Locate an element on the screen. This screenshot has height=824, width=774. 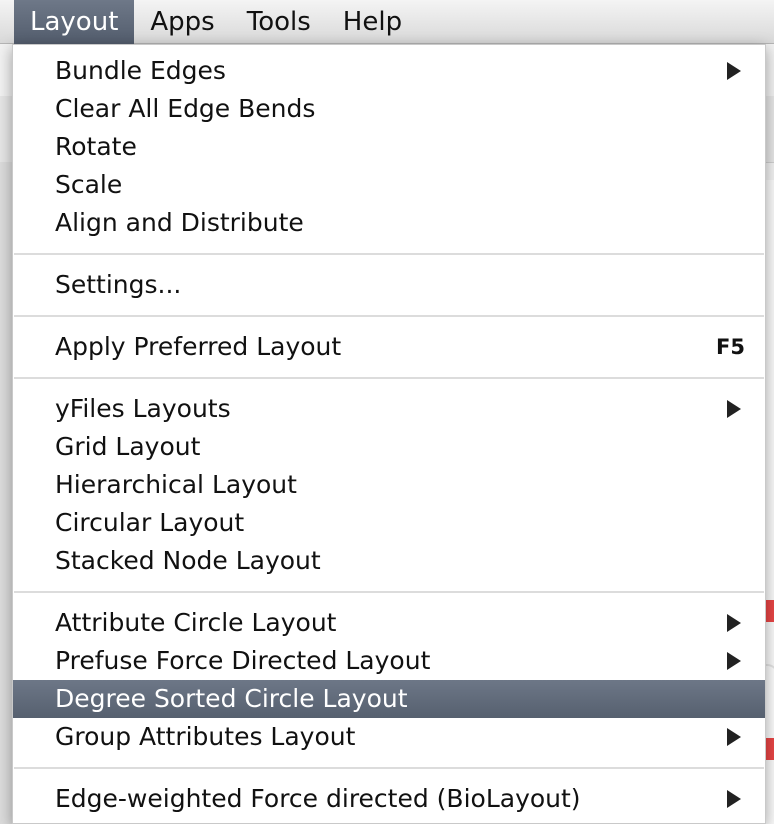
menu-item-label: Circular Layout is located at coordinates (150, 522).